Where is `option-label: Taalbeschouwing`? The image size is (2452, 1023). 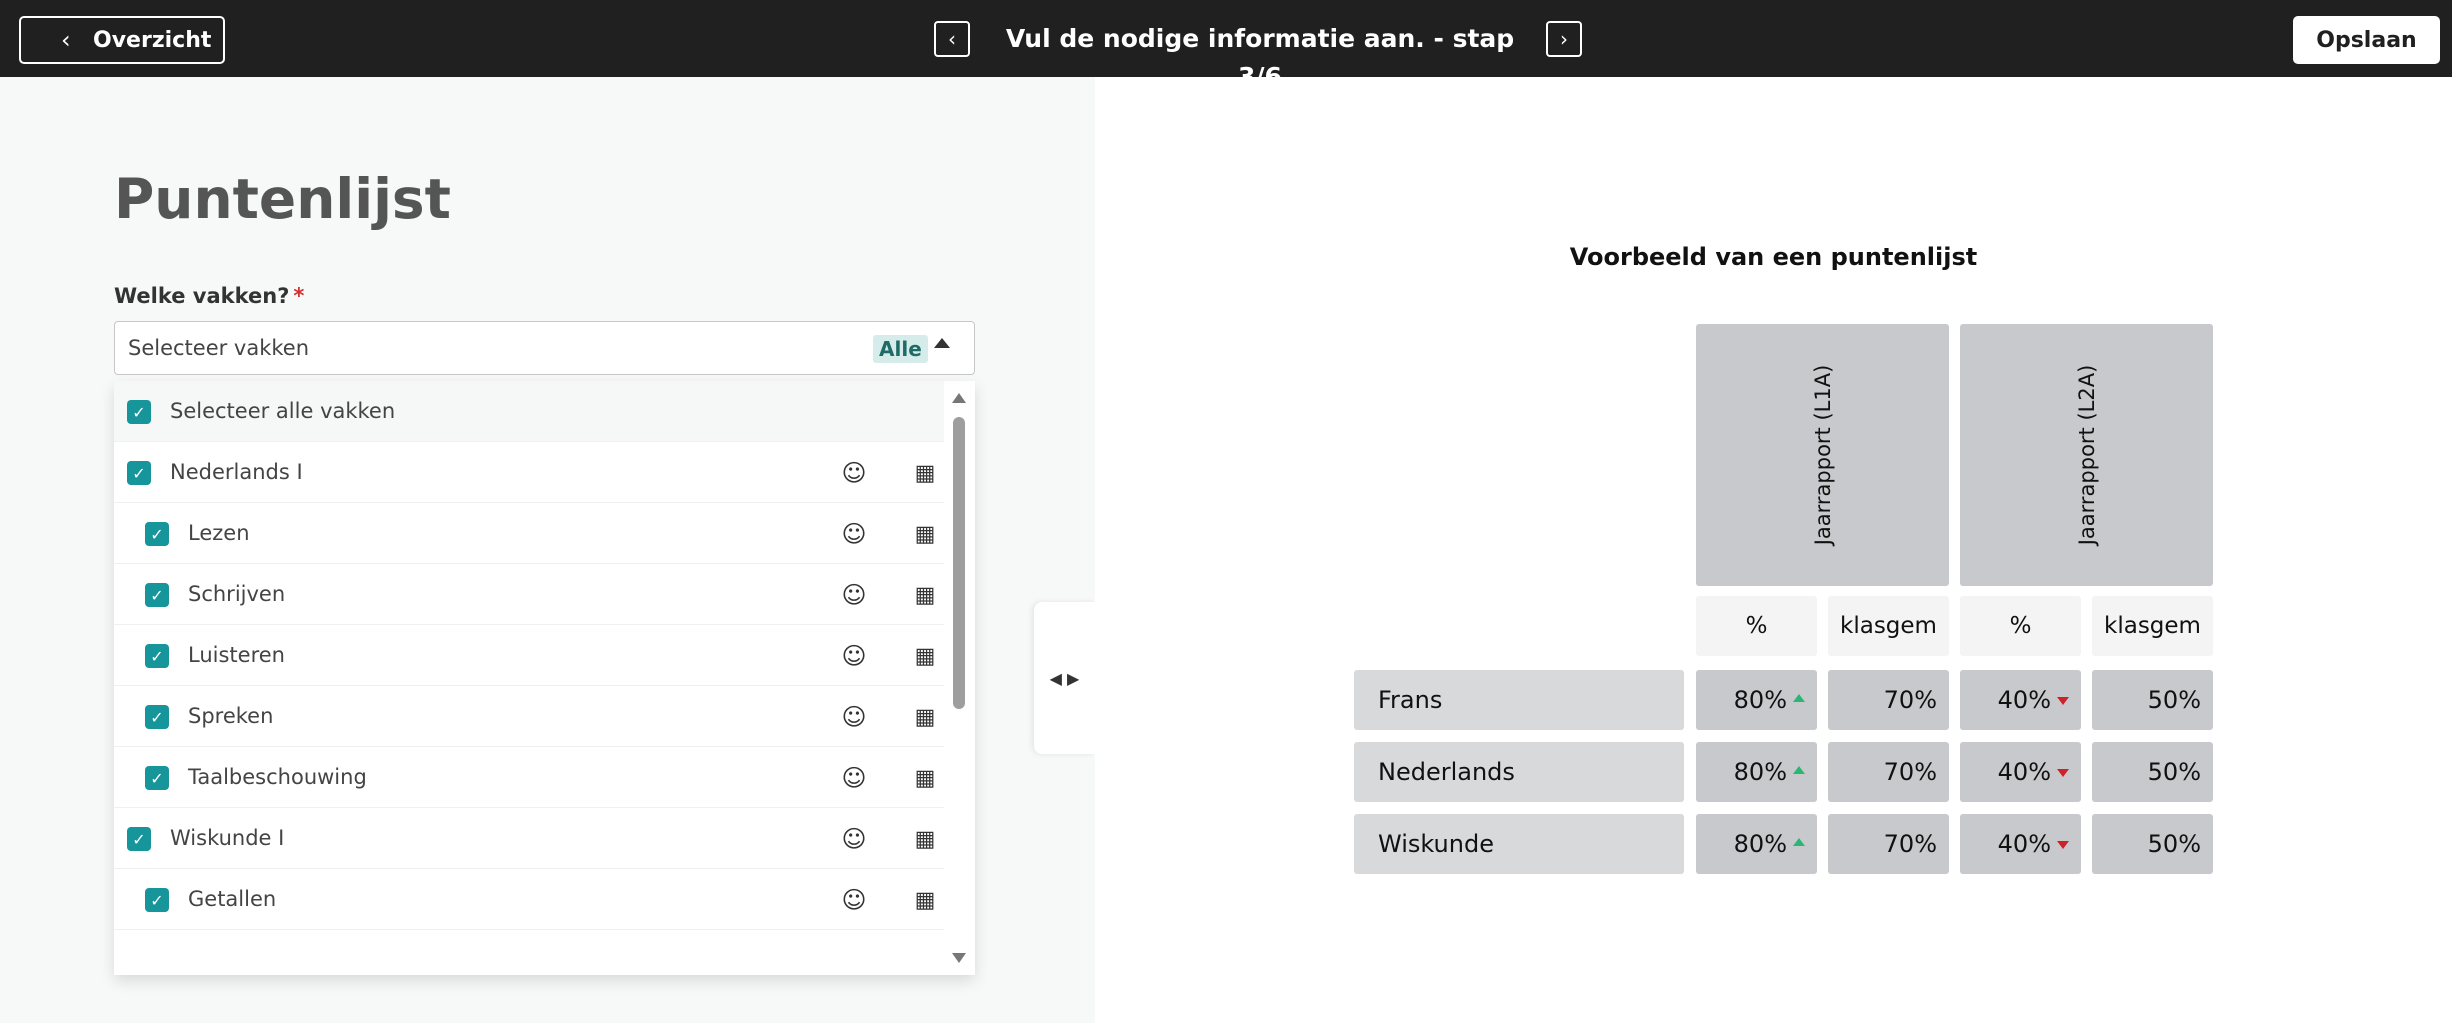
option-label: Taalbeschouwing is located at coordinates (277, 777).